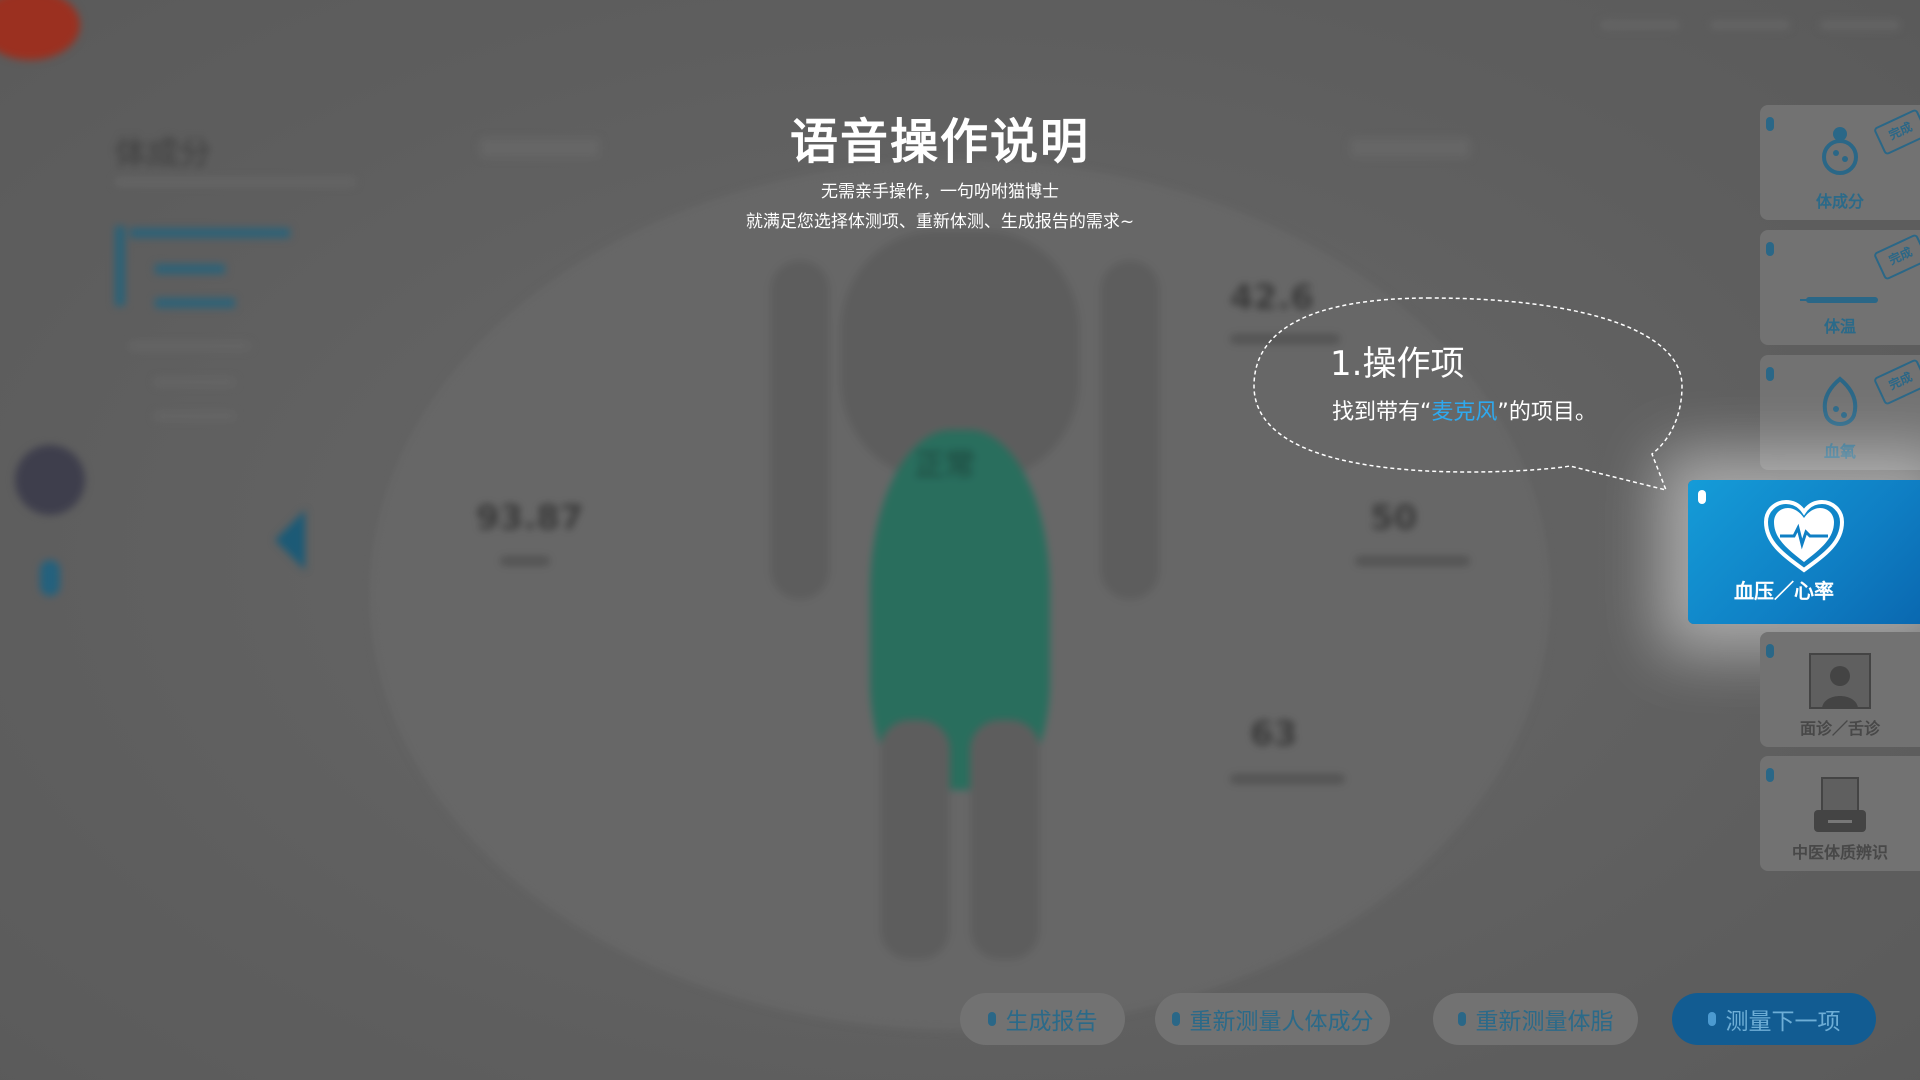 This screenshot has width=1920, height=1080. What do you see at coordinates (1840, 407) in the screenshot?
I see `blood-oxygen-icon` at bounding box center [1840, 407].